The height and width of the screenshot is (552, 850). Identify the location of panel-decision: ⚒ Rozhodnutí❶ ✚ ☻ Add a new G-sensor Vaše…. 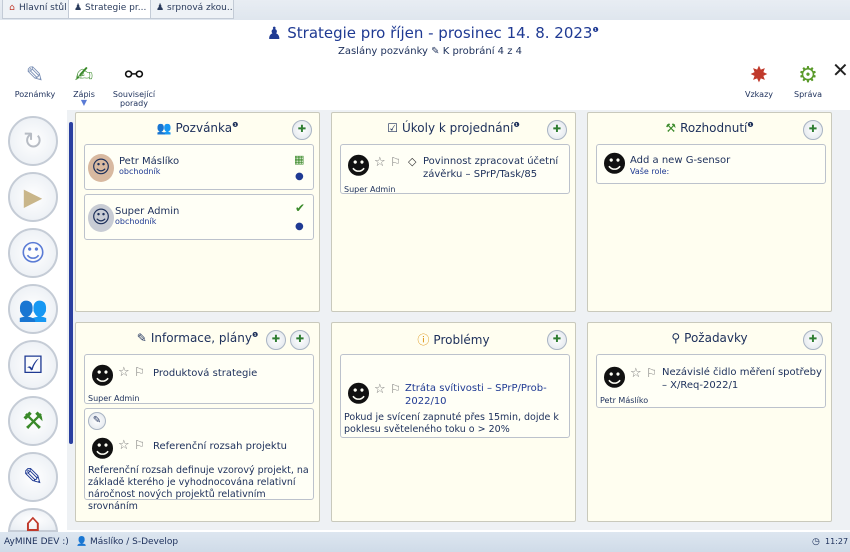
(709, 212).